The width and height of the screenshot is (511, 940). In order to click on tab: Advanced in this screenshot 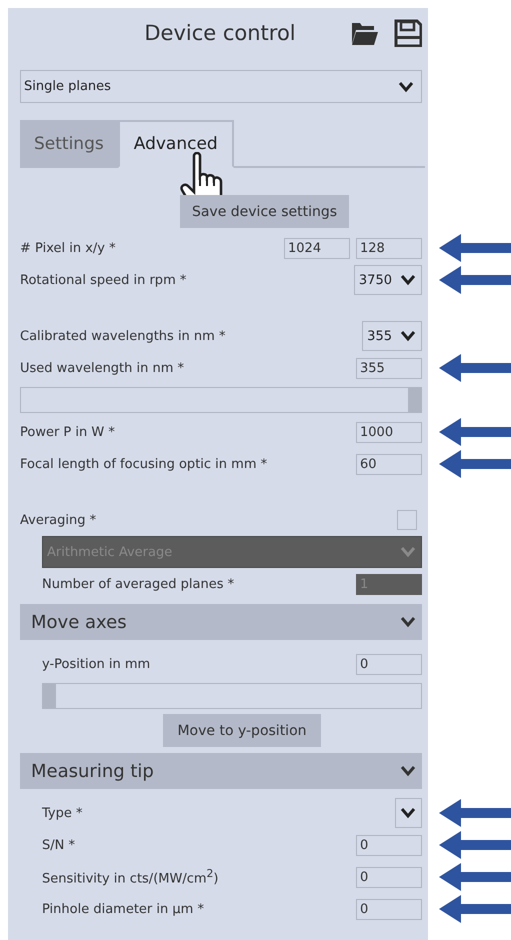, I will do `click(176, 144)`.